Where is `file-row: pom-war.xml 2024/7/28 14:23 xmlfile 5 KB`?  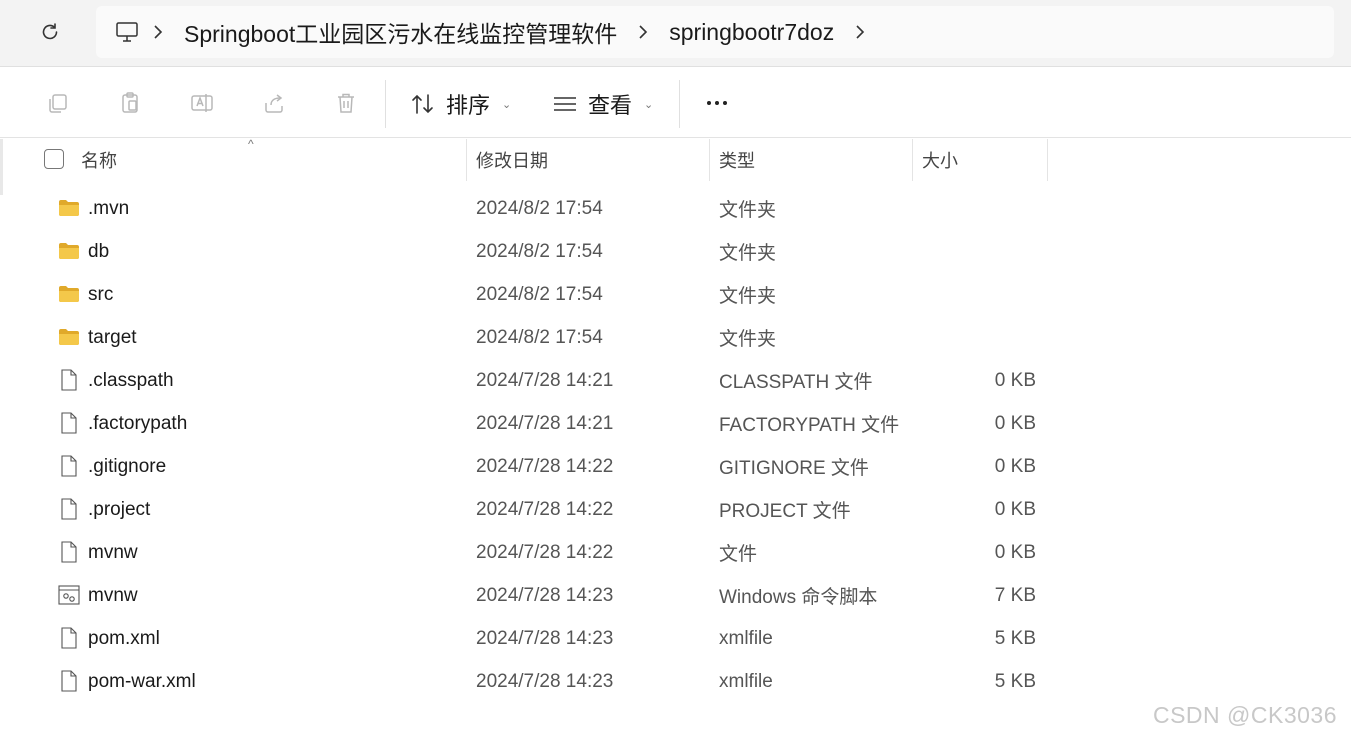
file-row: pom-war.xml 2024/7/28 14:23 xmlfile 5 KB is located at coordinates (675, 681).